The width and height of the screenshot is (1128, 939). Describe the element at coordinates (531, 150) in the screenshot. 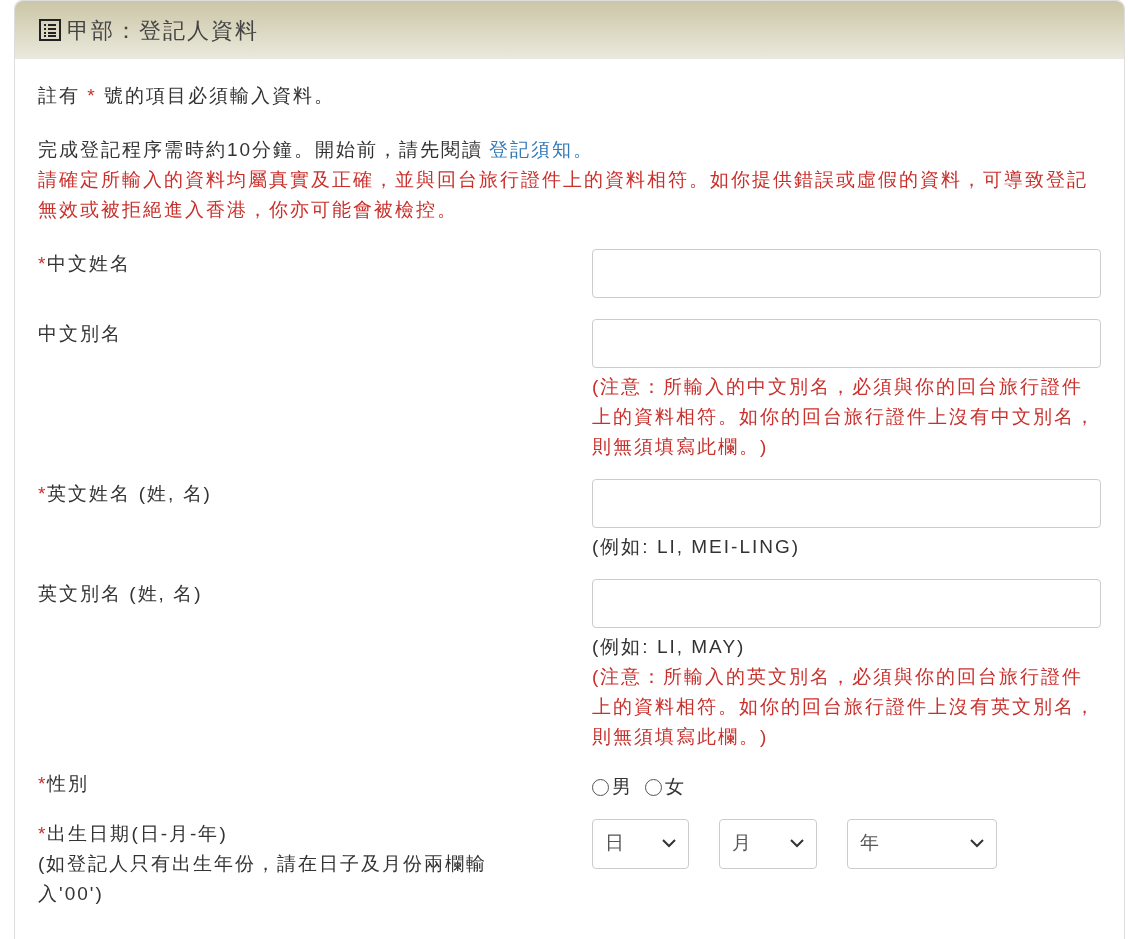

I see `notice-link: 登記須知` at that location.